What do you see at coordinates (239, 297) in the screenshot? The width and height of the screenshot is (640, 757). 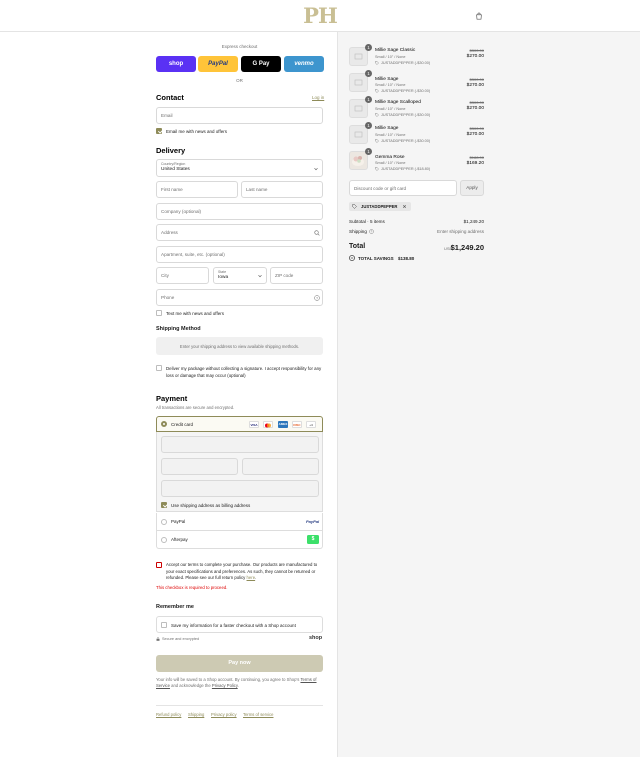 I see `phone-field: Phone ?` at bounding box center [239, 297].